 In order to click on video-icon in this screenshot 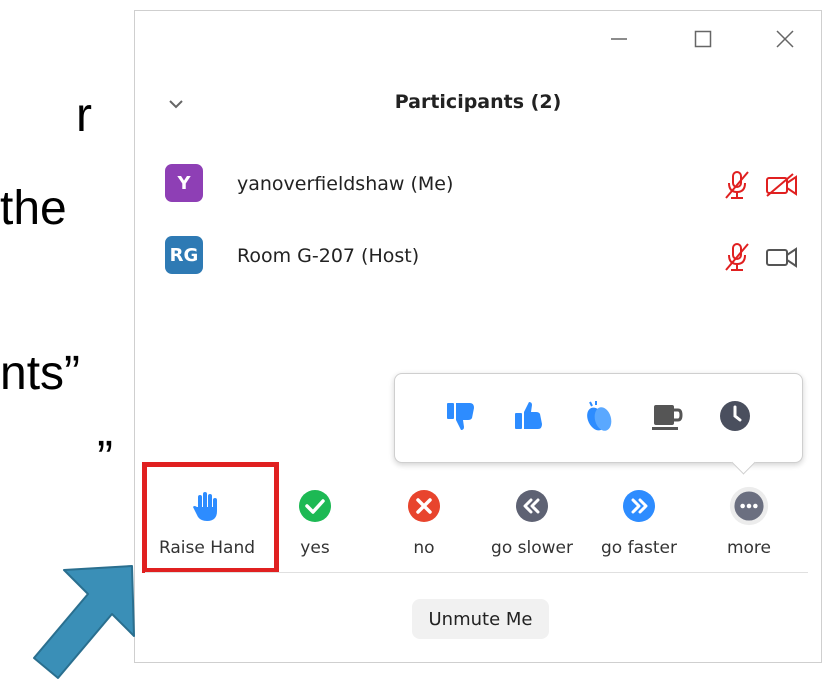, I will do `click(782, 257)`.